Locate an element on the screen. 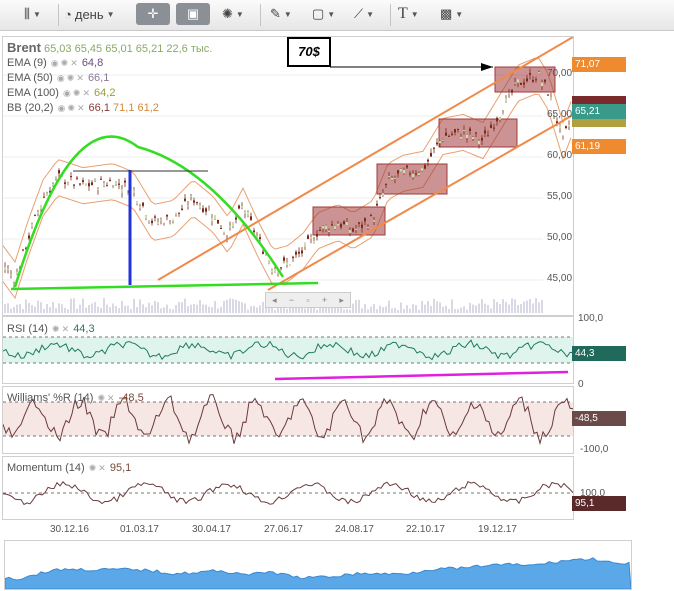 The width and height of the screenshot is (674, 591). chart-type-button: ⫼ ▼ is located at coordinates (32, 14).